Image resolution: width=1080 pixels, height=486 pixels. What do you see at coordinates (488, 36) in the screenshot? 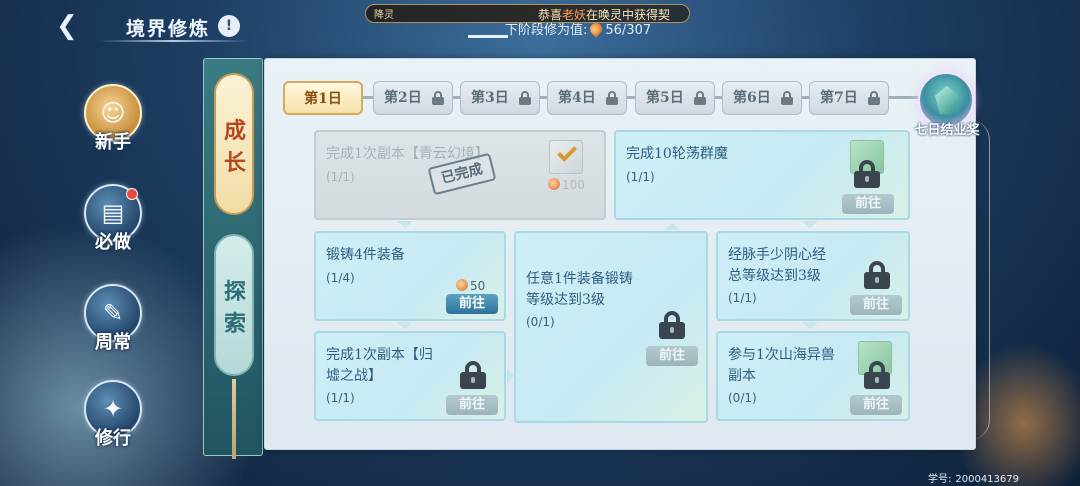
I see `cultivation-bar` at bounding box center [488, 36].